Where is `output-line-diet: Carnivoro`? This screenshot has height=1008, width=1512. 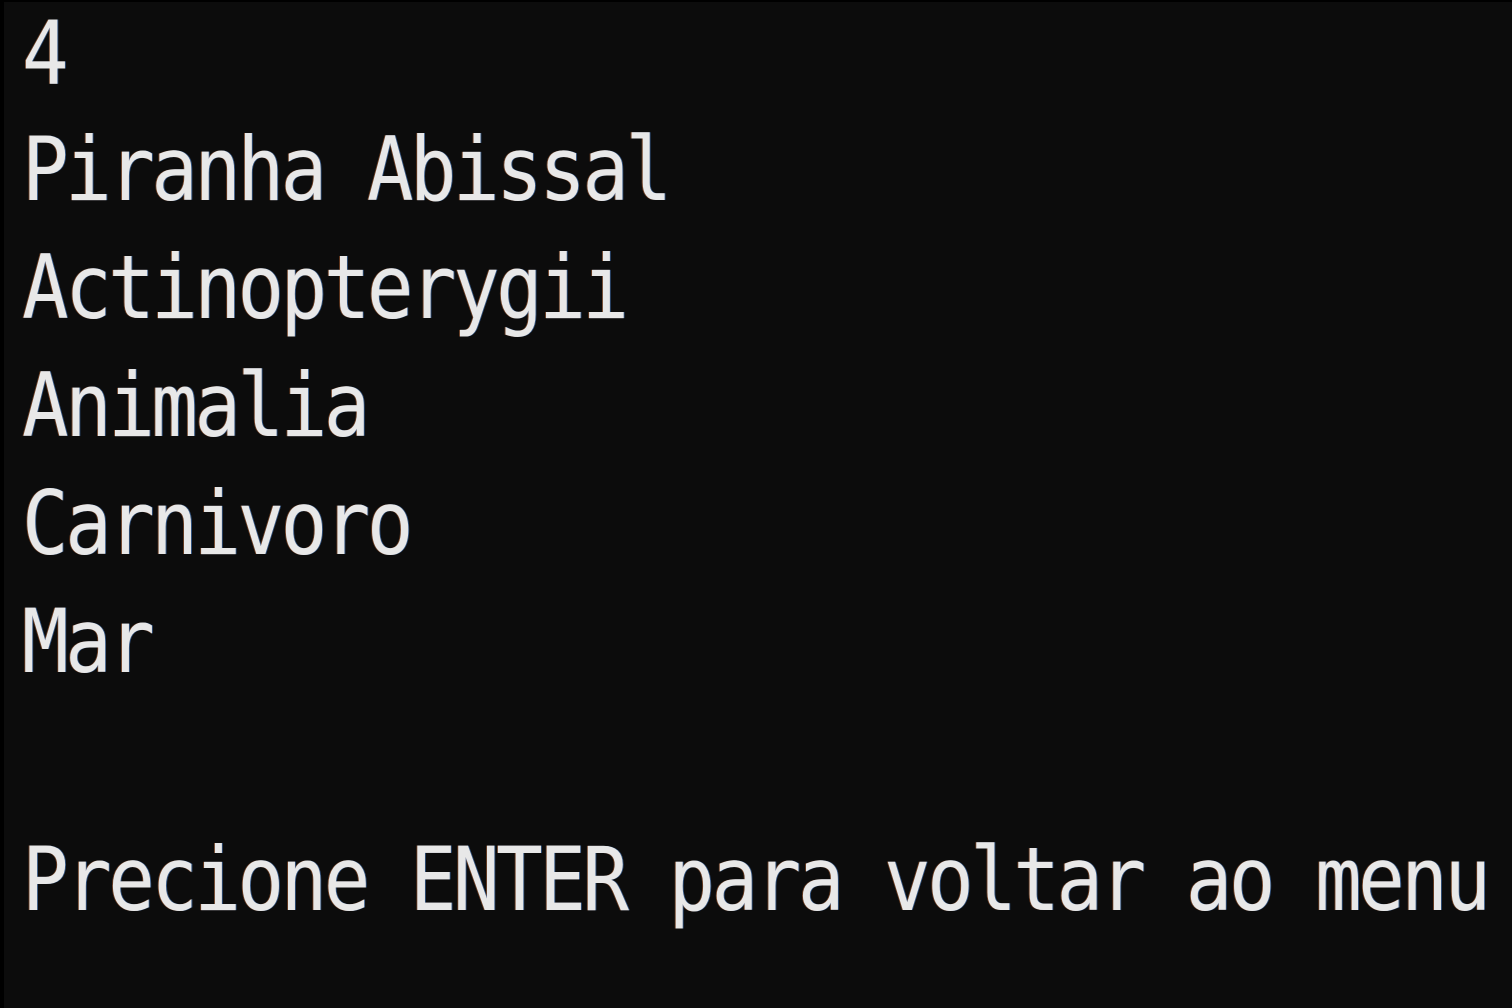
output-line-diet: Carnivoro is located at coordinates (217, 523).